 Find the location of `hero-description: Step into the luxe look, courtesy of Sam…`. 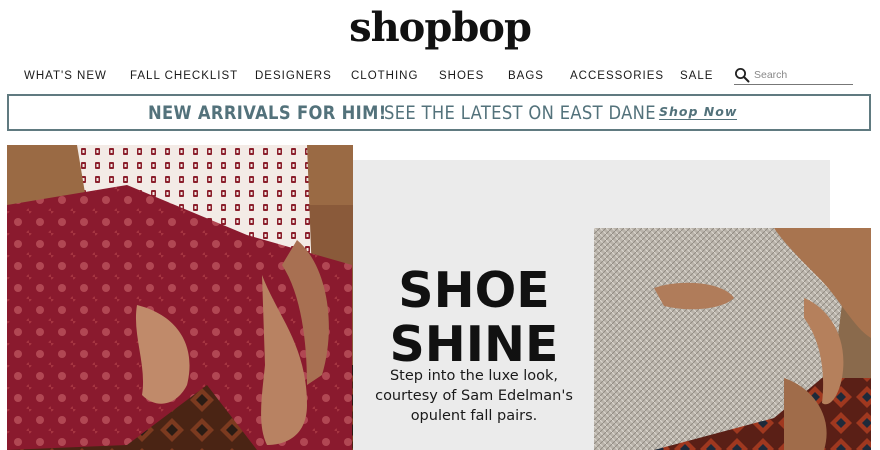

hero-description: Step into the luxe look, courtesy of Sam… is located at coordinates (474, 396).